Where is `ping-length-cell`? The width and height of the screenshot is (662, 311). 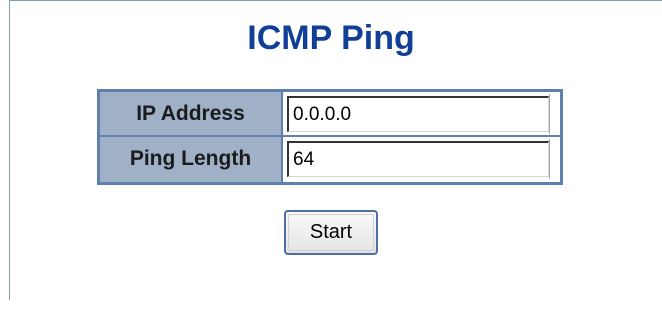 ping-length-cell is located at coordinates (421, 159).